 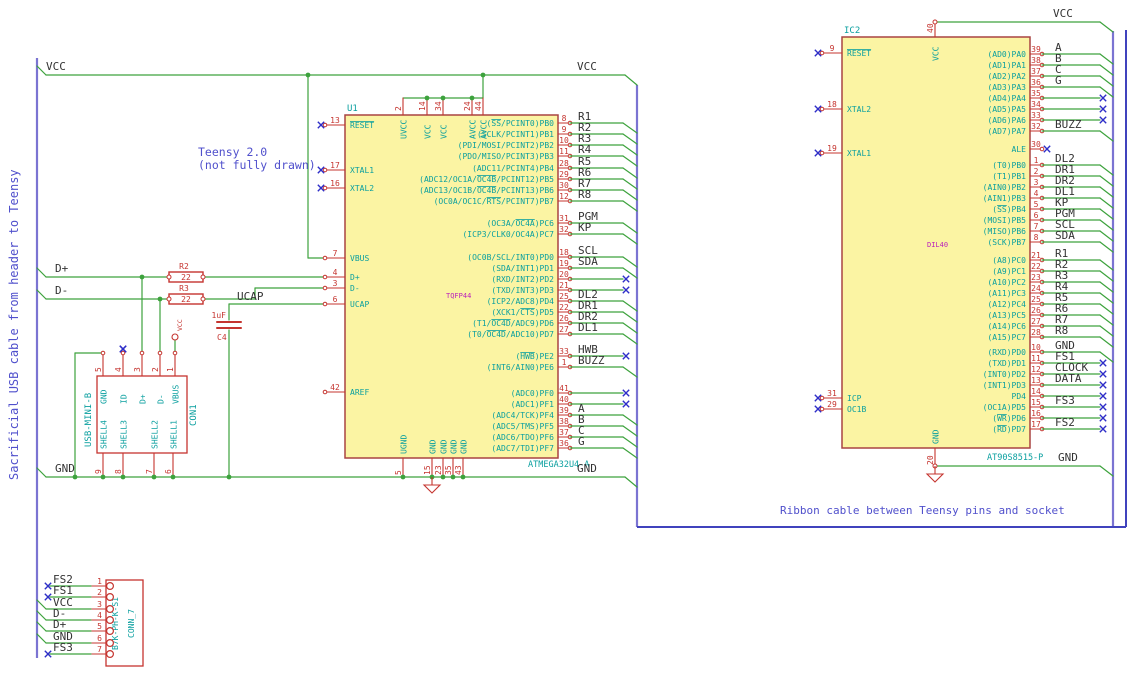 What do you see at coordinates (1036, 60) in the screenshot?
I see `pin-number: 38` at bounding box center [1036, 60].